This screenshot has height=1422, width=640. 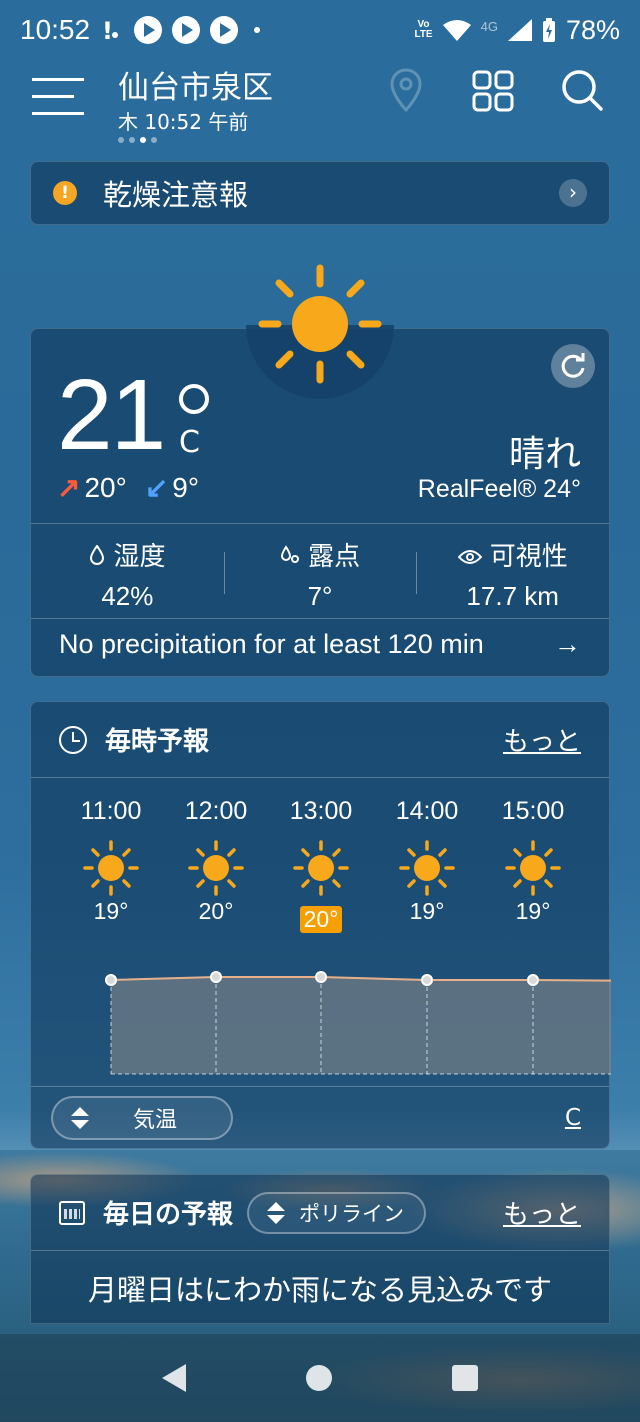 I want to click on hour-time: 14:00, so click(x=427, y=811).